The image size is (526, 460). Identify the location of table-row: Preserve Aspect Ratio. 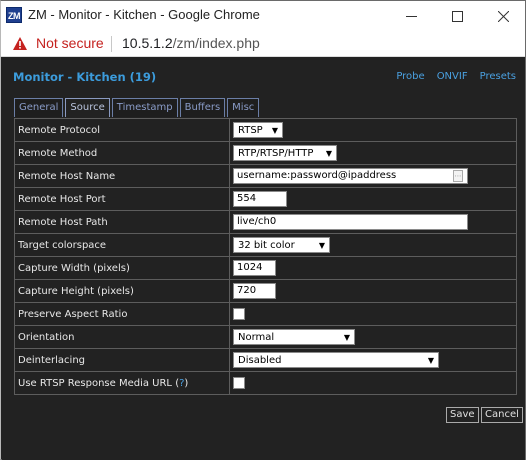
(265, 314).